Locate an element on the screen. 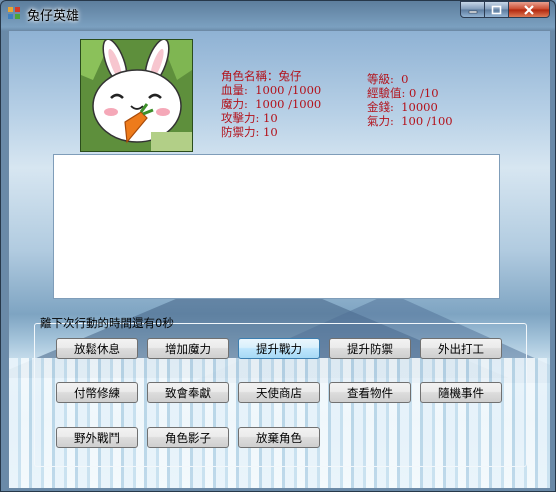 The image size is (556, 492). close-icon is located at coordinates (529, 9).